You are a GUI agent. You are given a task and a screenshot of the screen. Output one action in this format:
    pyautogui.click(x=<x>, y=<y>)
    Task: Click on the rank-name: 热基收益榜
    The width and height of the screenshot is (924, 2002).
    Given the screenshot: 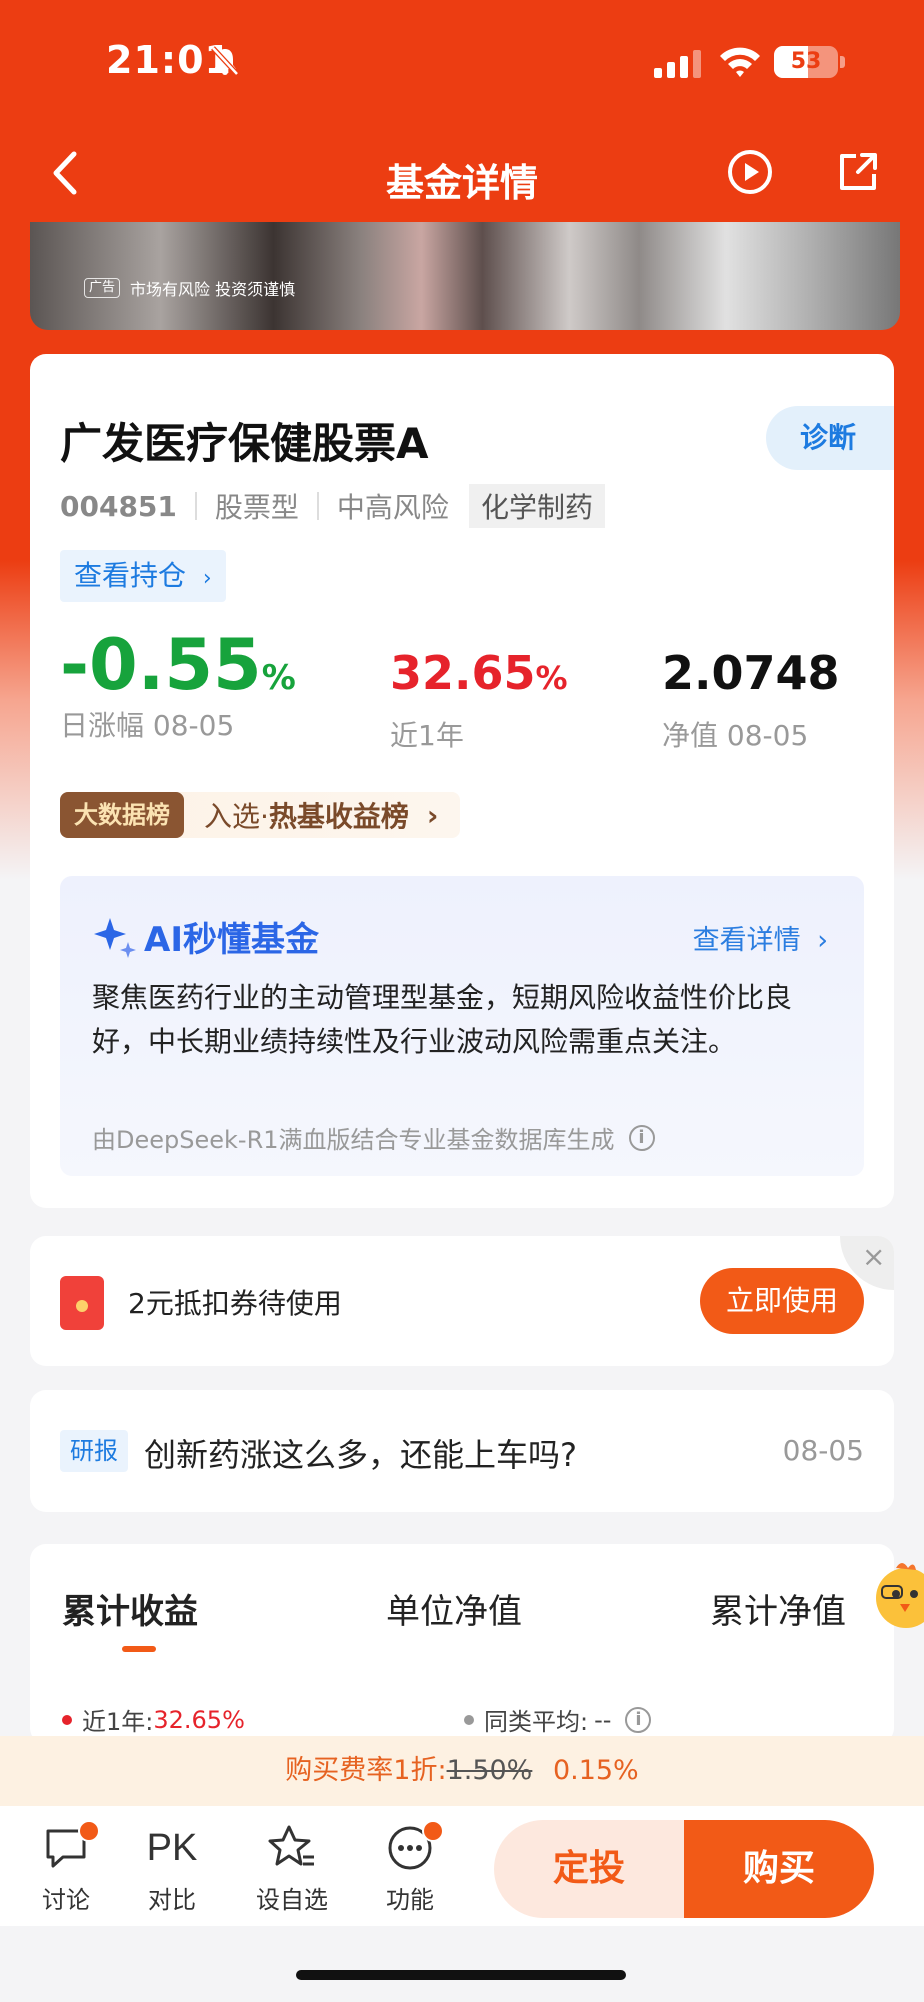 What is the action you would take?
    pyautogui.click(x=338, y=816)
    